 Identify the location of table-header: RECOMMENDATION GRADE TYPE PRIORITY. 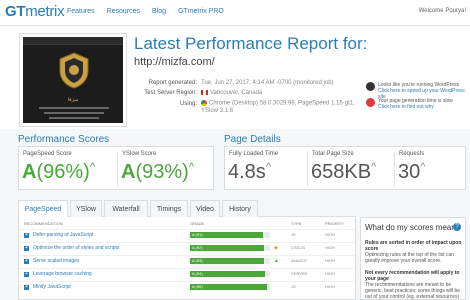
(187, 224).